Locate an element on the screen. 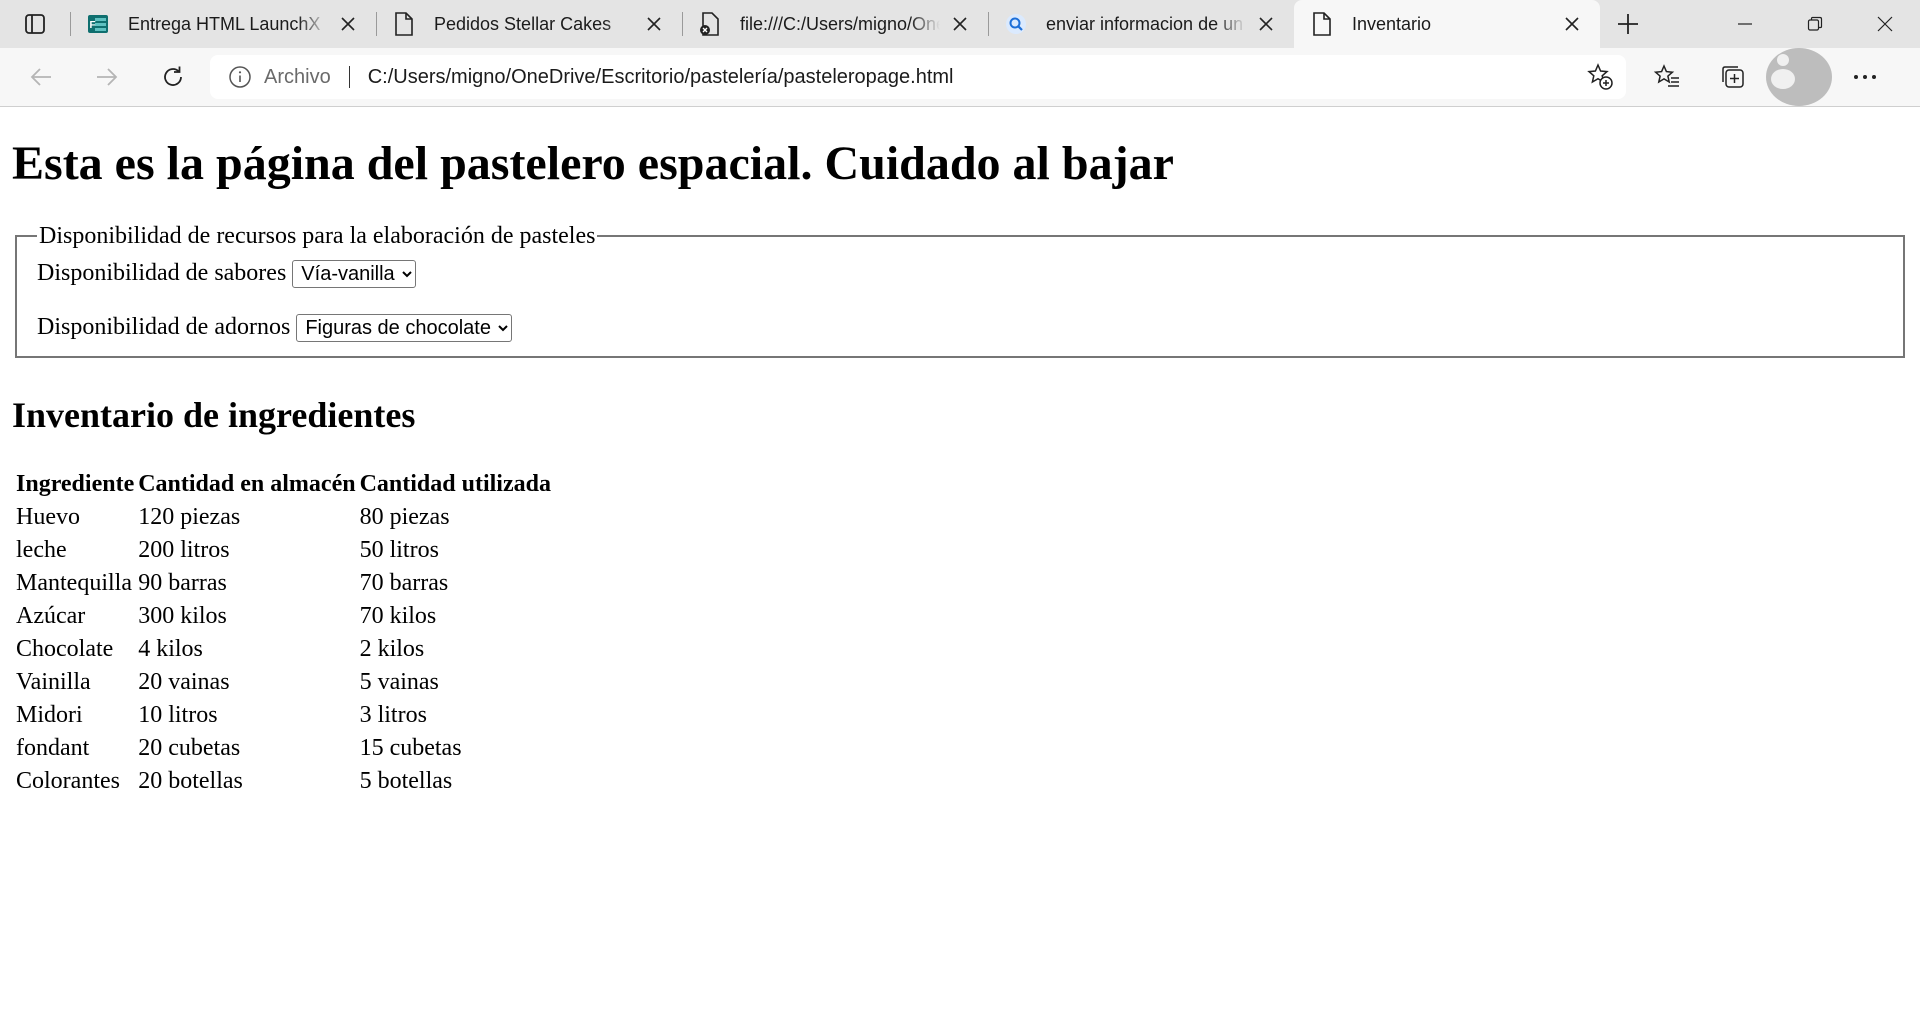  used-cell: 80 piezas is located at coordinates (404, 516).